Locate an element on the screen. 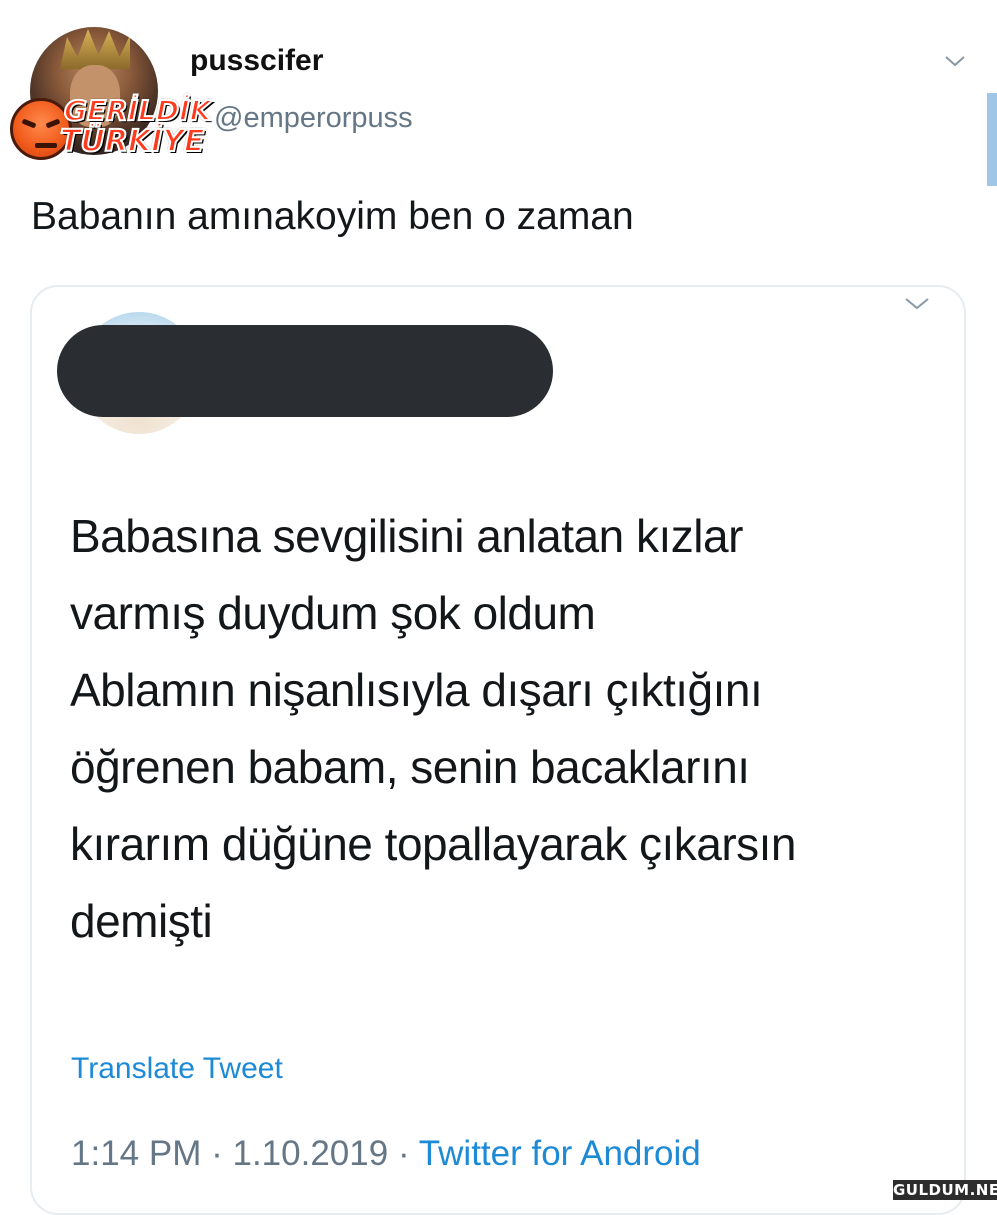  crown-image is located at coordinates (95, 49).